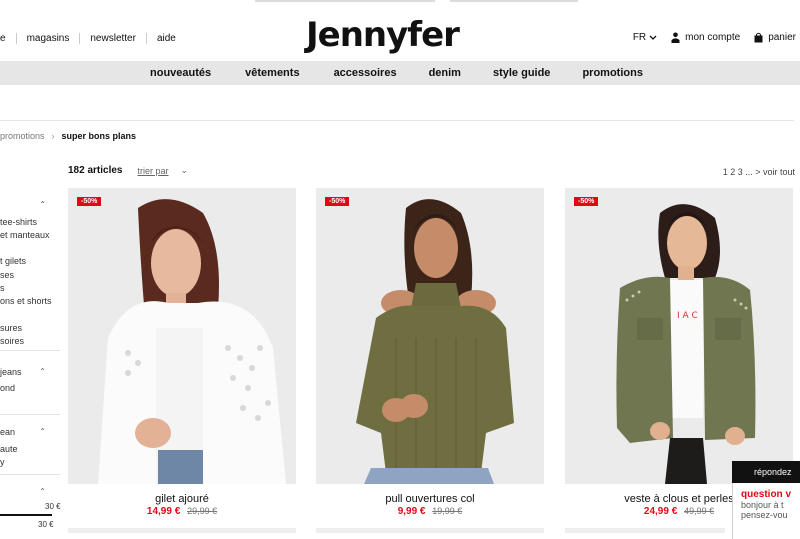 Image resolution: width=800 pixels, height=539 pixels. I want to click on filter-item: tee-shirts, so click(18, 222).